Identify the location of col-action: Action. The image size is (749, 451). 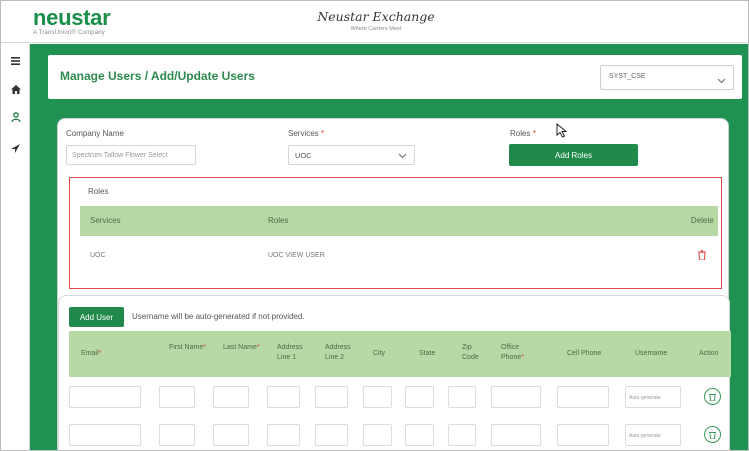
(709, 353).